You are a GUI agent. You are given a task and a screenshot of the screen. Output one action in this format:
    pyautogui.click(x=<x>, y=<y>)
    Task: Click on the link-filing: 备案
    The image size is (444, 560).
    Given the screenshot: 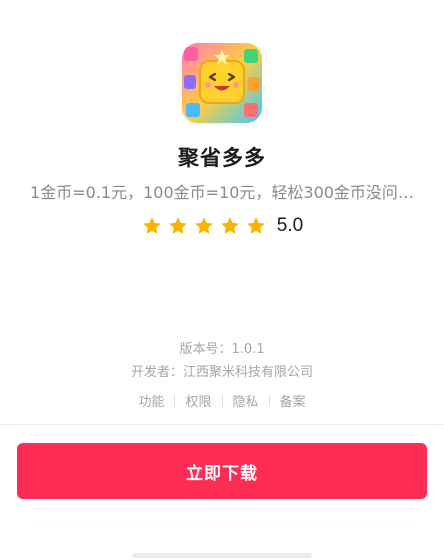 What is the action you would take?
    pyautogui.click(x=293, y=400)
    